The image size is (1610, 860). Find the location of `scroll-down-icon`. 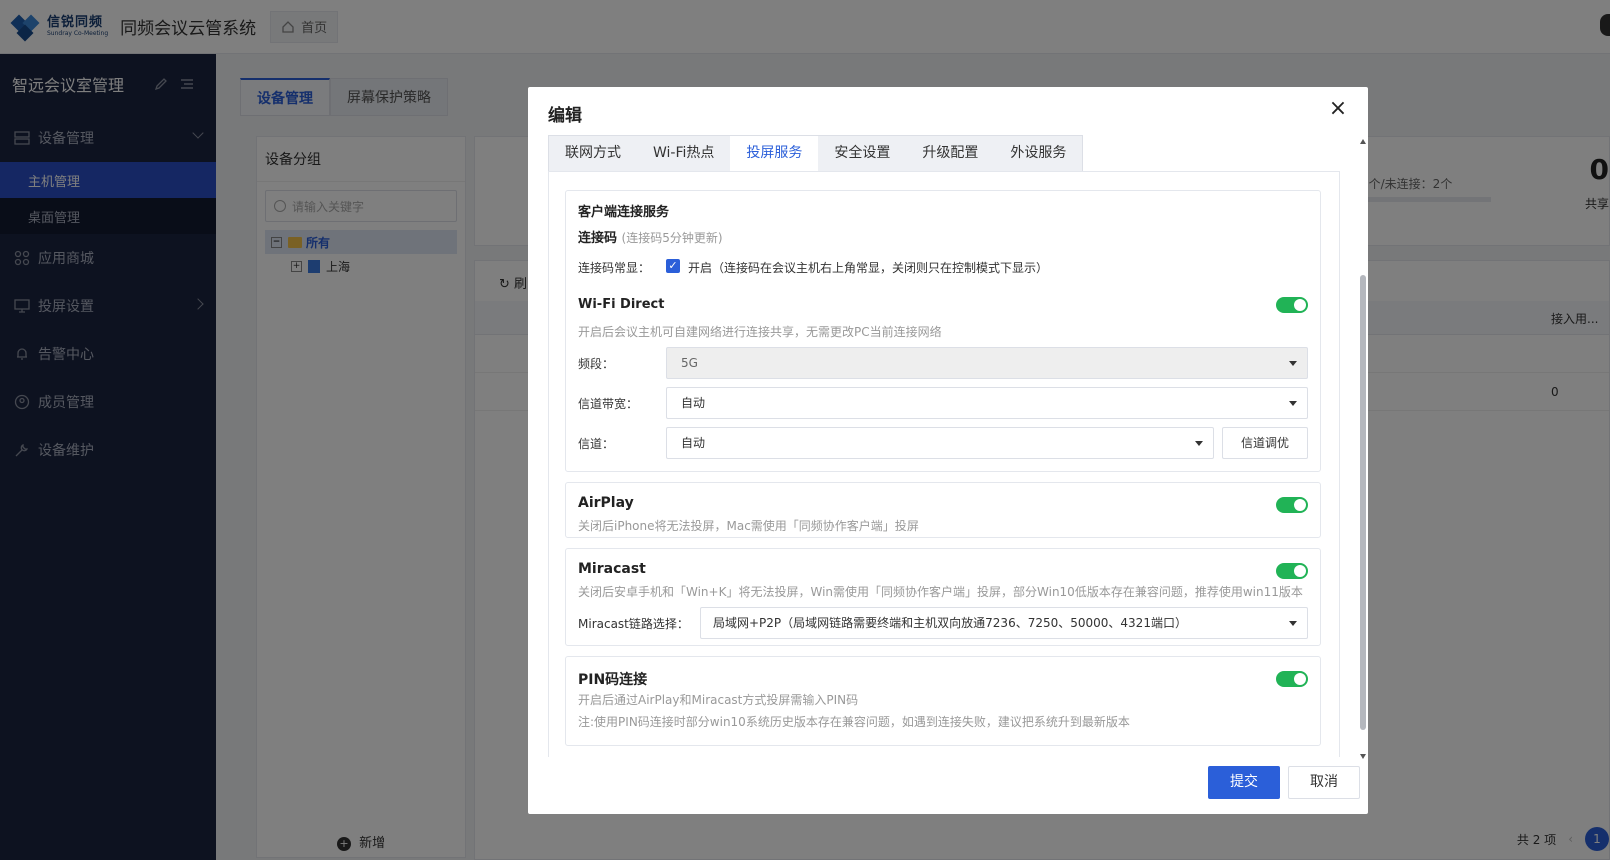

scroll-down-icon is located at coordinates (1363, 756).